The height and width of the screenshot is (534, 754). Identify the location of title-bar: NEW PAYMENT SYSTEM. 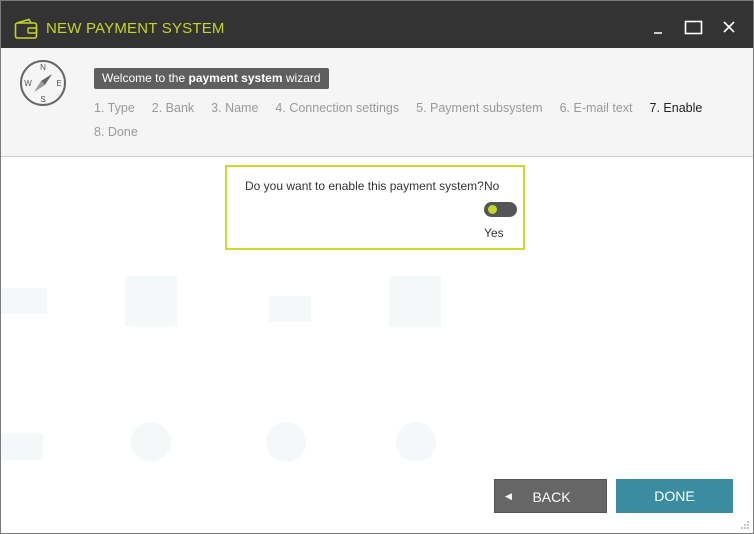
(377, 24).